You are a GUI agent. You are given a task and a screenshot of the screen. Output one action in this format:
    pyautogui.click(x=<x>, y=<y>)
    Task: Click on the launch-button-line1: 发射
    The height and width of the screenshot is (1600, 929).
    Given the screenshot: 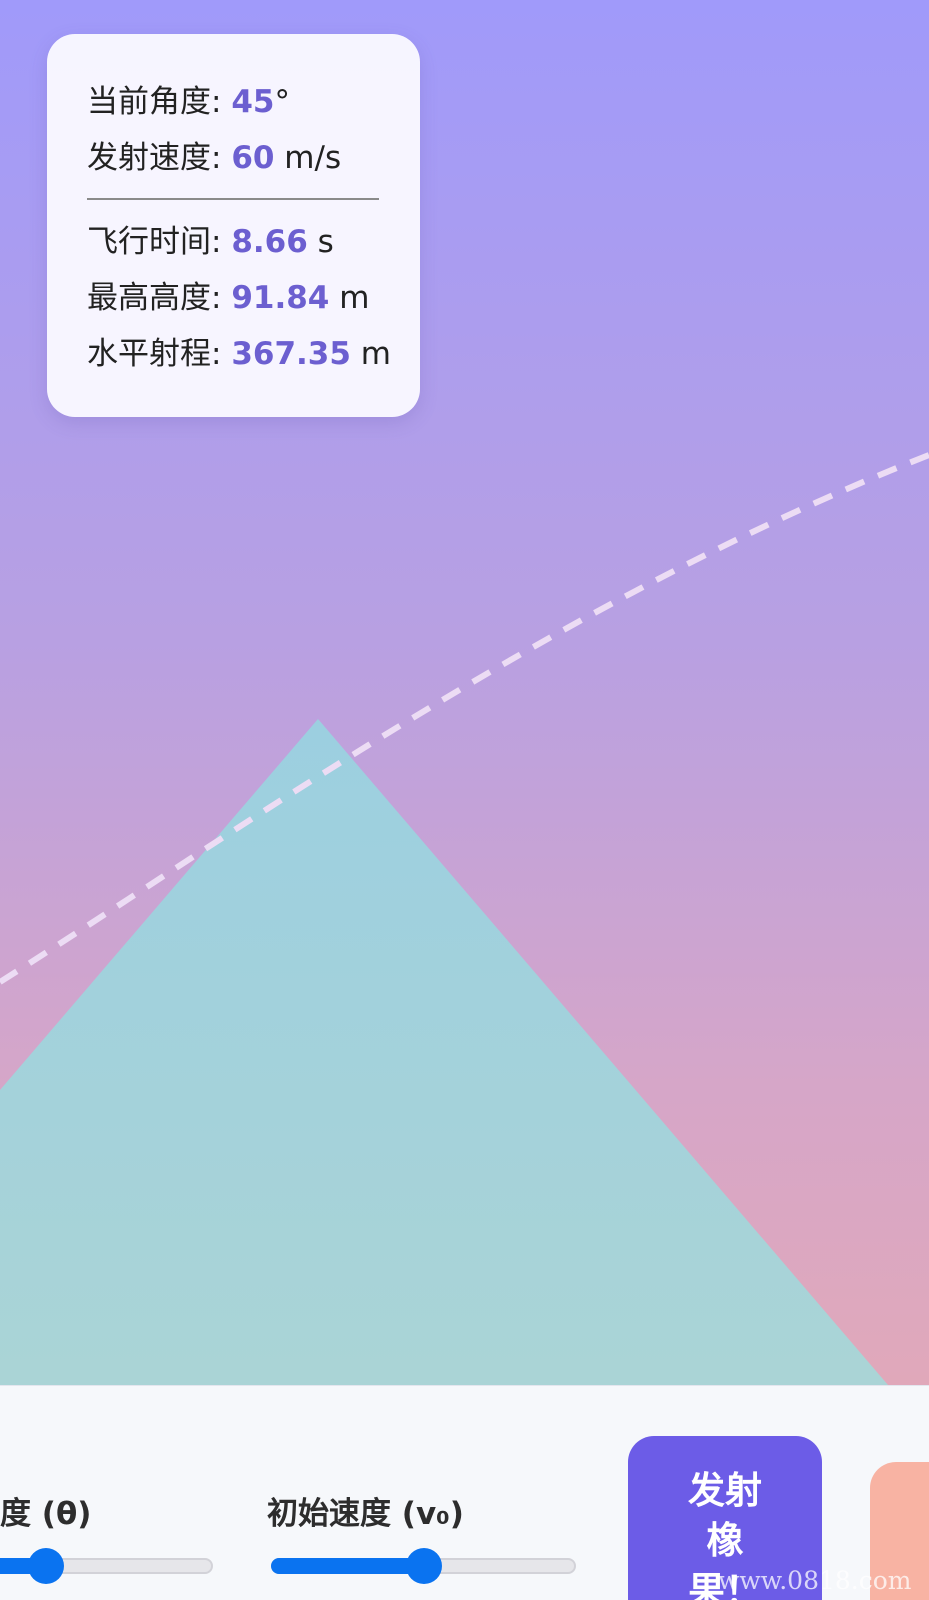 What is the action you would take?
    pyautogui.click(x=725, y=1490)
    